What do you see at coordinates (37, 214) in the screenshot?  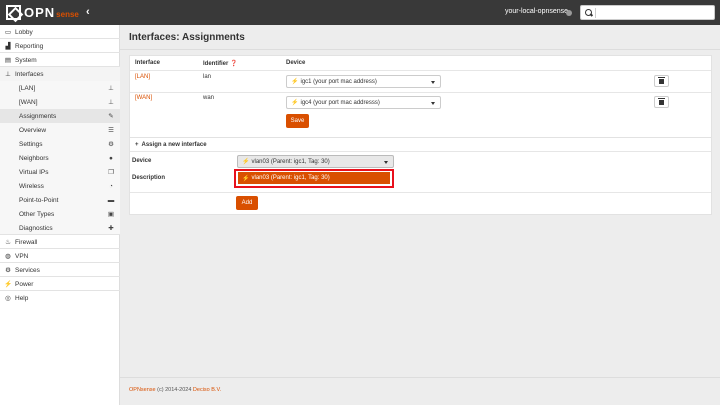 I see `sidebar-item-label: Other Types` at bounding box center [37, 214].